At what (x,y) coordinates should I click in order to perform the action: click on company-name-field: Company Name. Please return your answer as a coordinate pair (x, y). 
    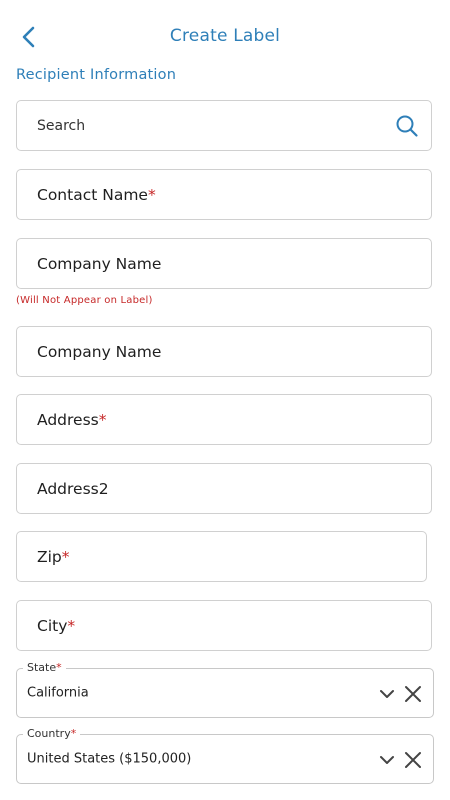
    Looking at the image, I should click on (224, 351).